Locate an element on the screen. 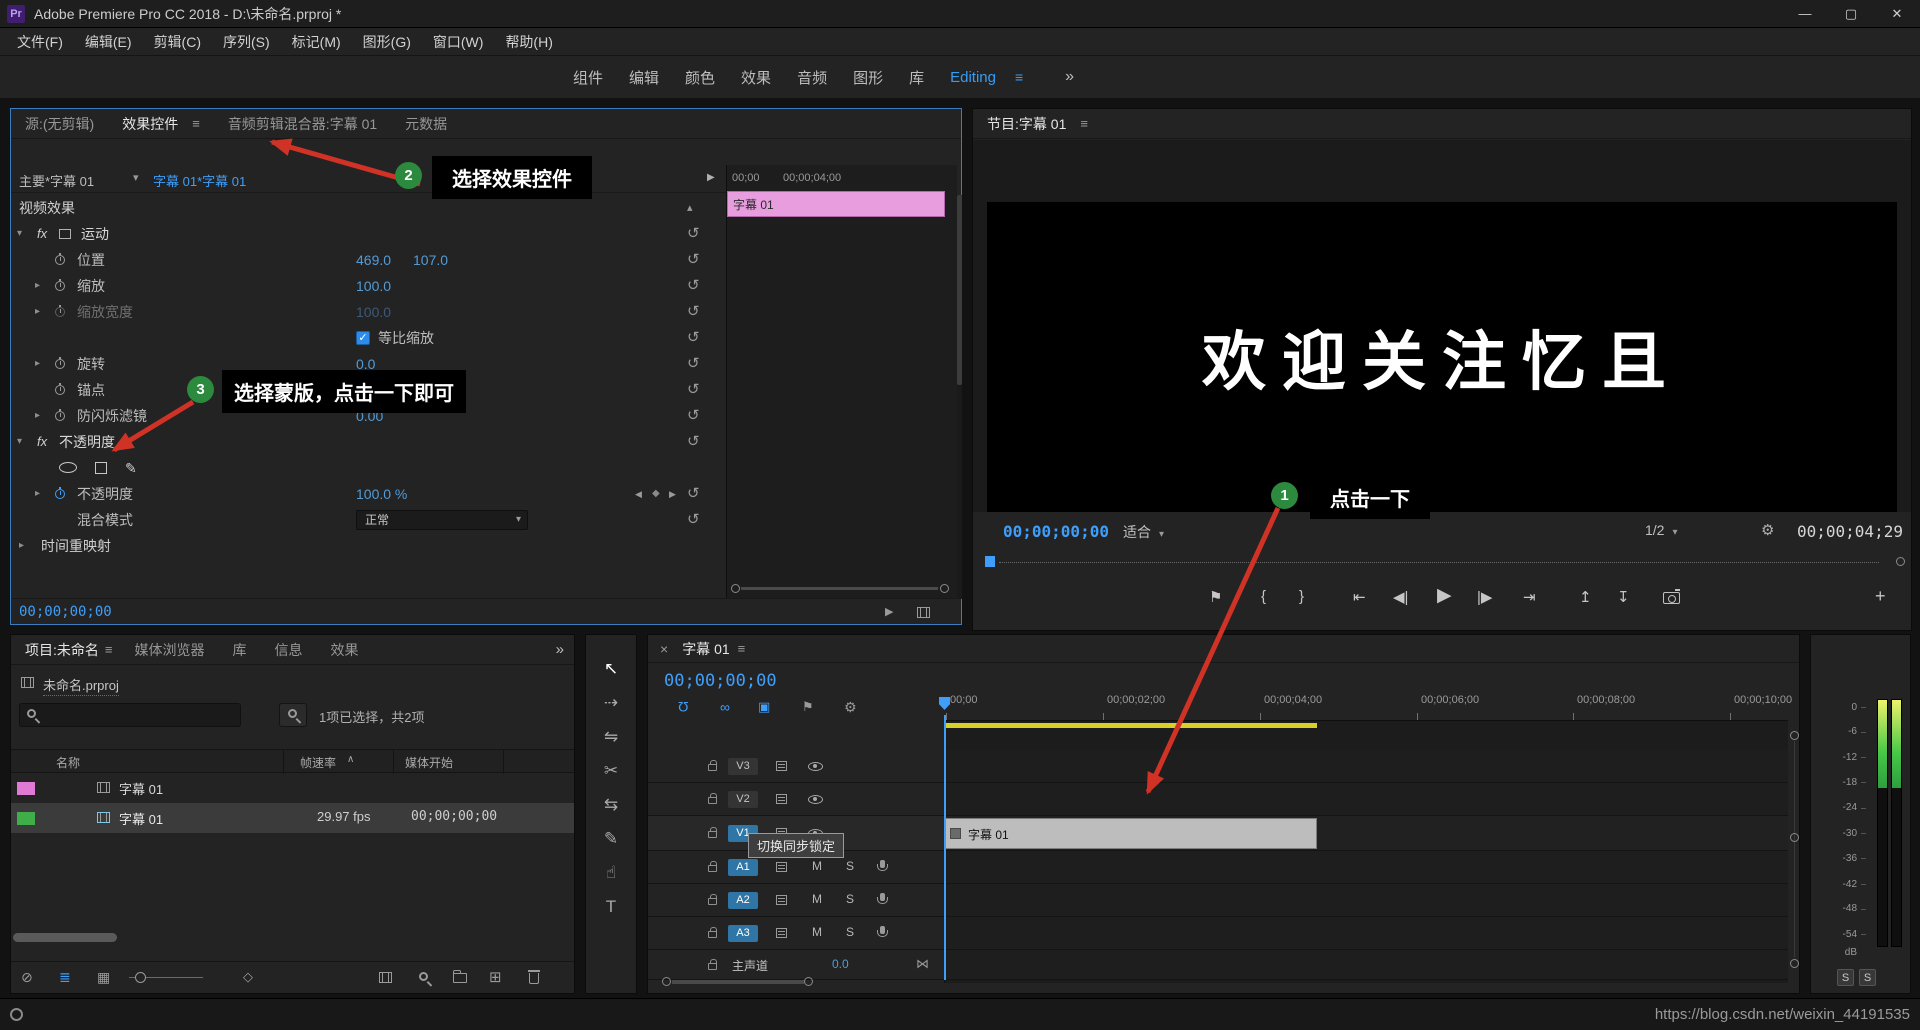 This screenshot has height=1030, width=1920. tab-media-browser: 媒体浏览器 is located at coordinates (169, 650).